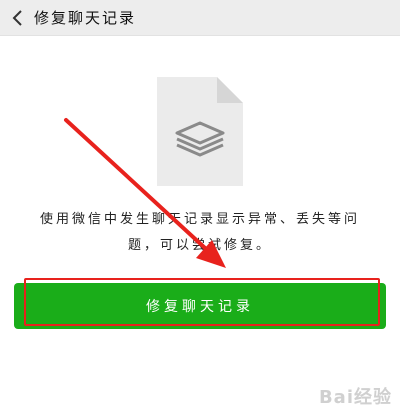 The image size is (400, 413). I want to click on chevron-left-icon, so click(17, 17).